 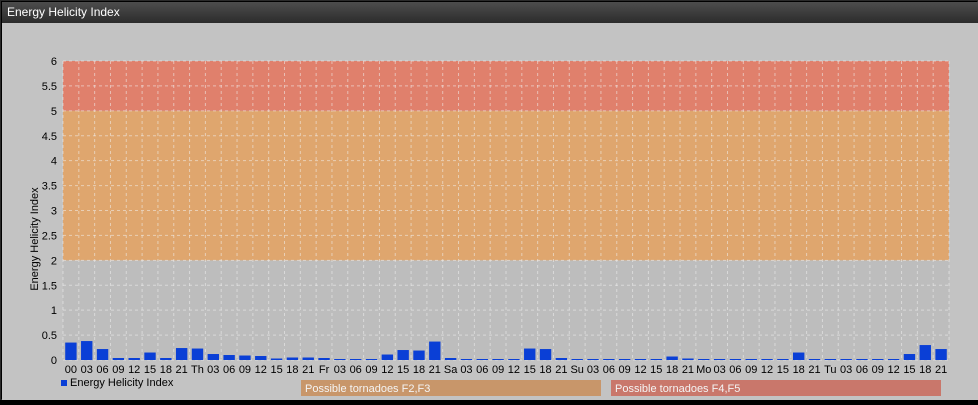 What do you see at coordinates (197, 370) in the screenshot?
I see `x-tick-label: Th` at bounding box center [197, 370].